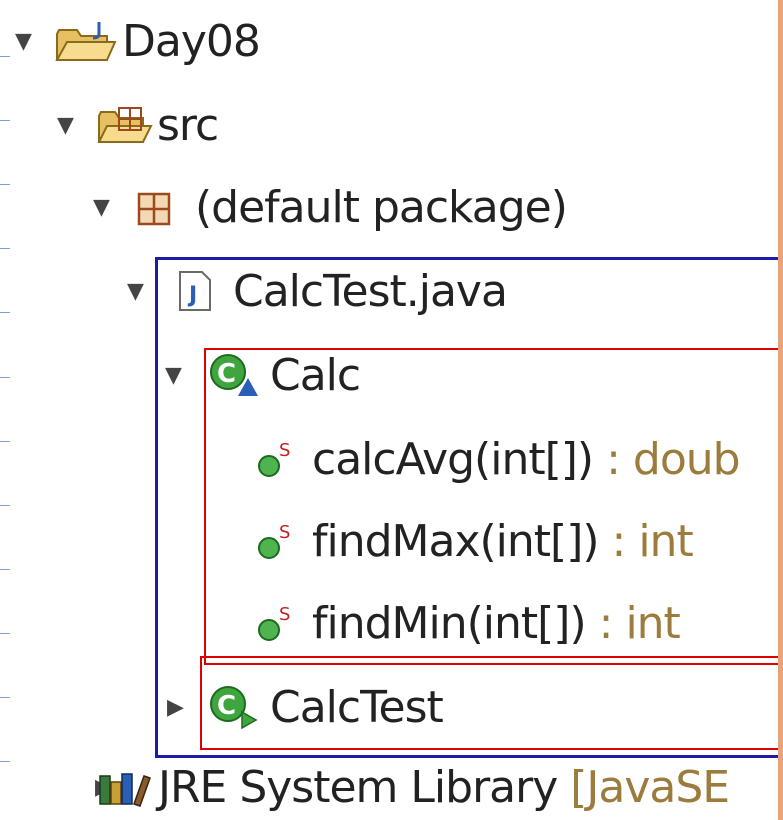 Image resolution: width=783 pixels, height=820 pixels. Describe the element at coordinates (125, 790) in the screenshot. I see `library-icon` at that location.